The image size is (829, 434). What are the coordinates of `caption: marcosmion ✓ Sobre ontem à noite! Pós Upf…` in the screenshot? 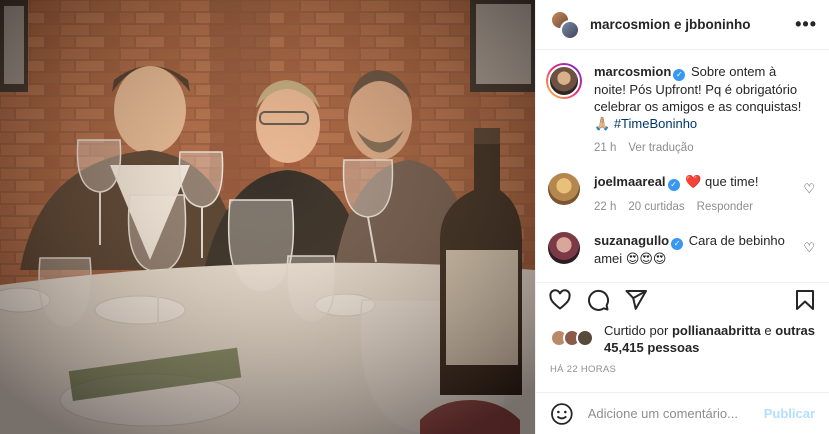 It's located at (680, 110).